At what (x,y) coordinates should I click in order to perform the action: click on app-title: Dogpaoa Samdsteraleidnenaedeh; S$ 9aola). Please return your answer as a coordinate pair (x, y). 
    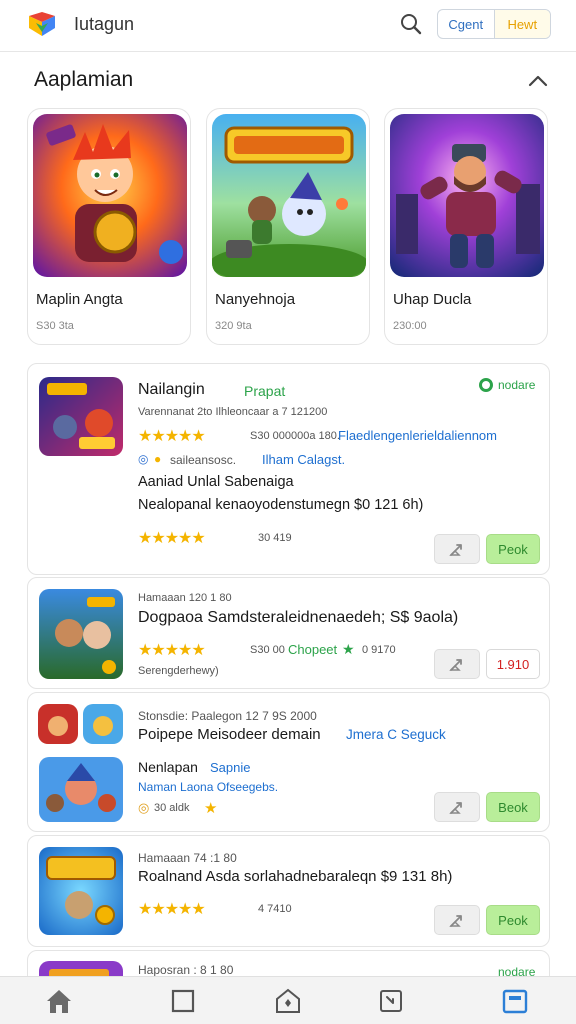
    Looking at the image, I should click on (298, 617).